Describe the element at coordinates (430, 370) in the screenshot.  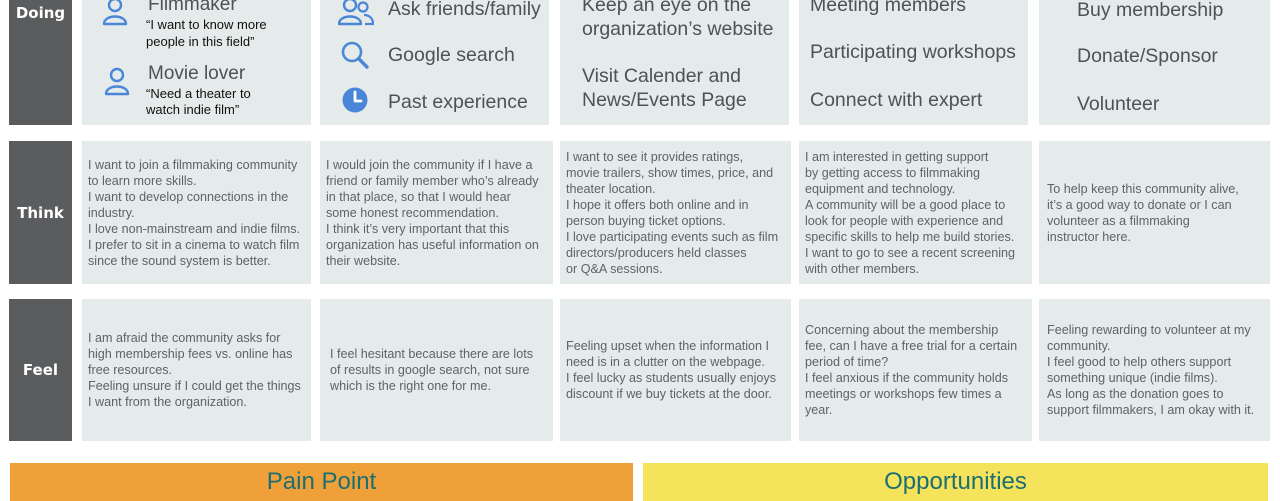
I see `feel-2-line: of results in google search, not sure` at that location.